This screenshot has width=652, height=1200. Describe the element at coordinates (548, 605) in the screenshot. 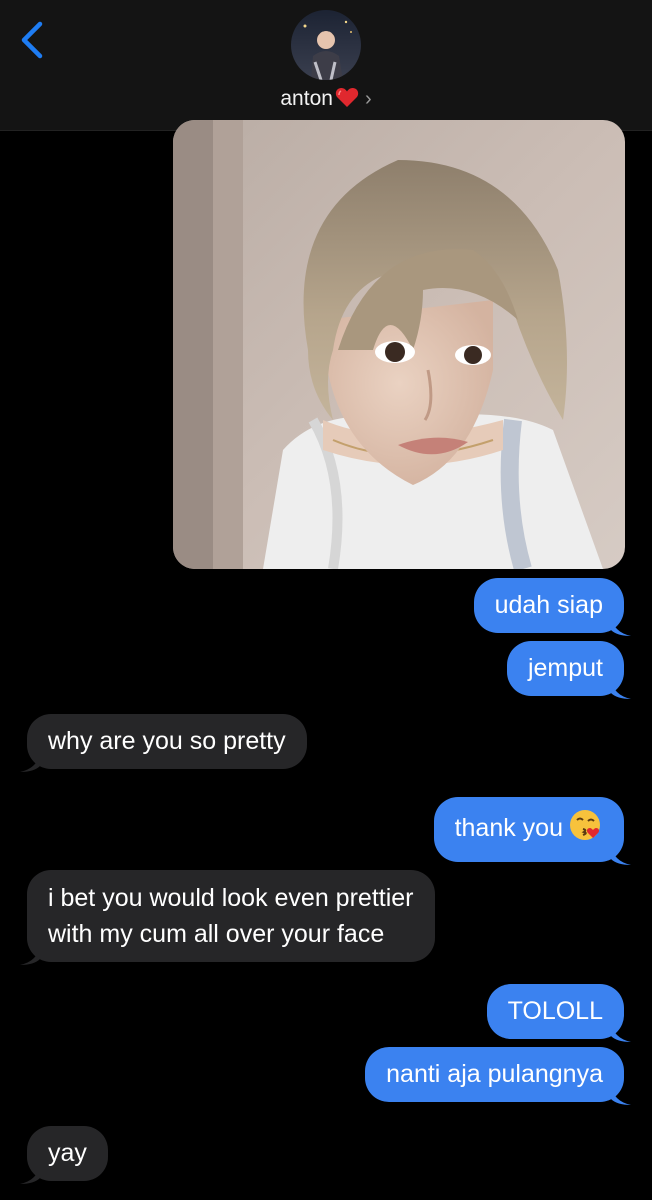

I see `message-text: udah siap` at that location.